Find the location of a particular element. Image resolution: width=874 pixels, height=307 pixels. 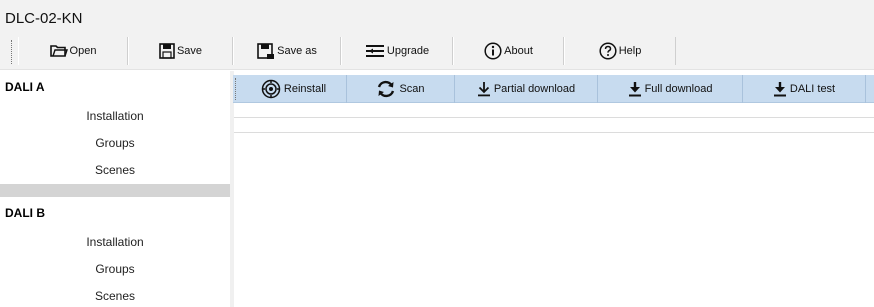

action-toolbar-grip is located at coordinates (236, 89).